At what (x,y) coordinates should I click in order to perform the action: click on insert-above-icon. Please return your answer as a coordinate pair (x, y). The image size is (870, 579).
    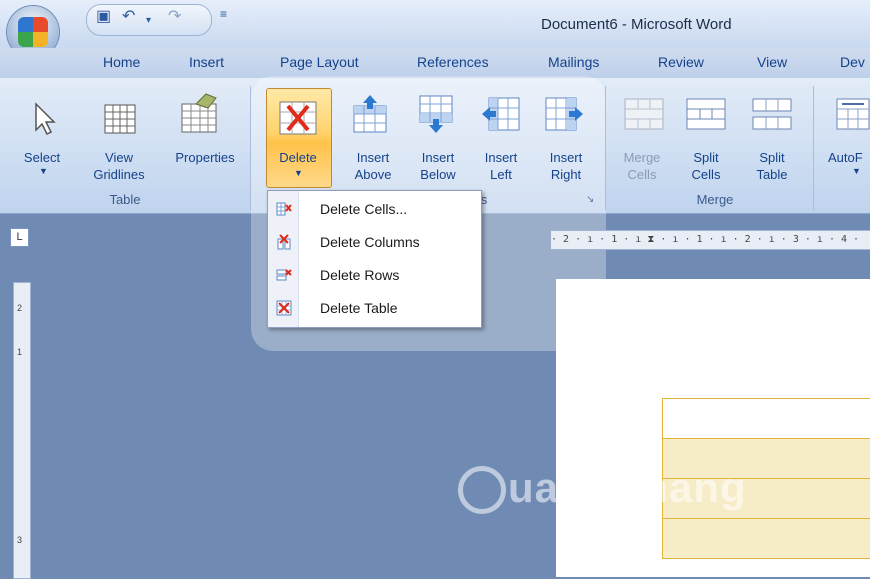
    Looking at the image, I should click on (370, 116).